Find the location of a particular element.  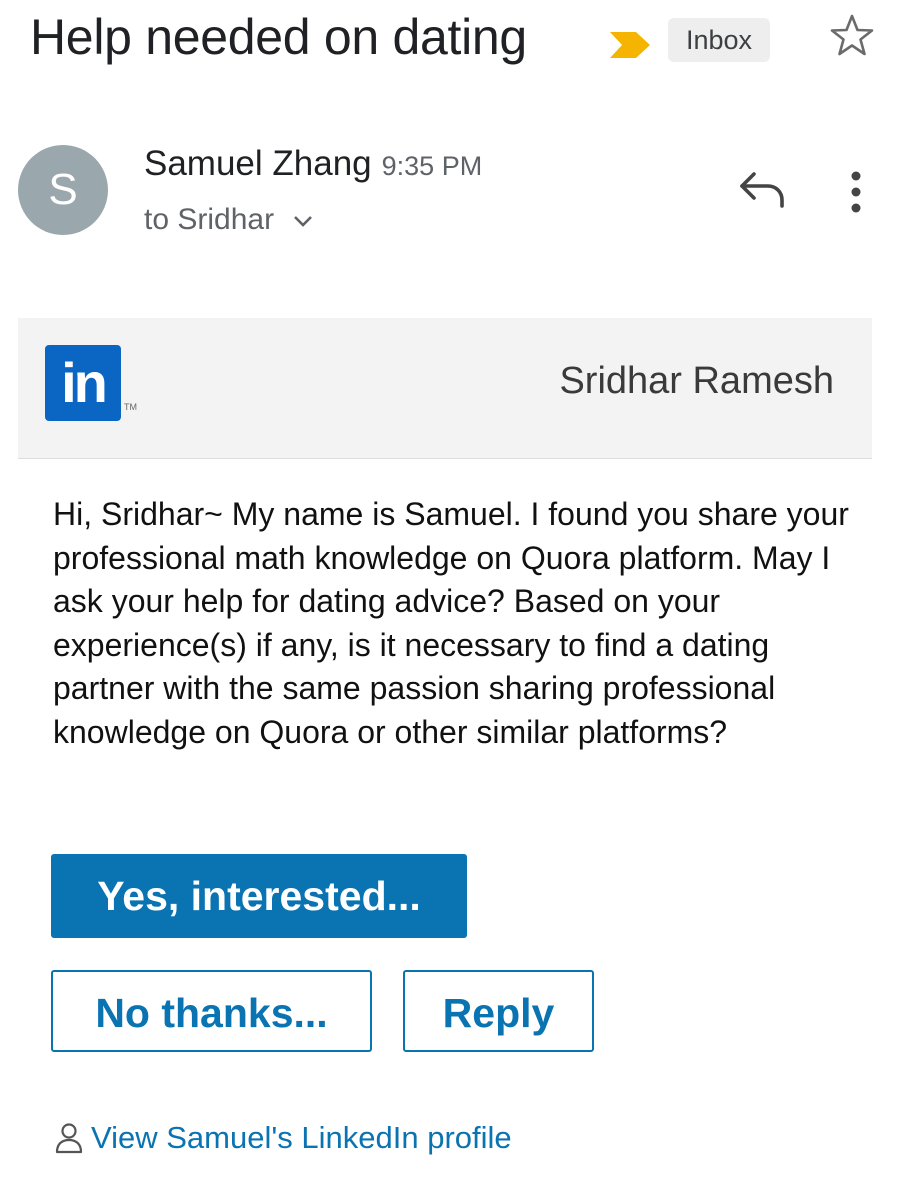

linkedin-trademark: TM is located at coordinates (130, 407).